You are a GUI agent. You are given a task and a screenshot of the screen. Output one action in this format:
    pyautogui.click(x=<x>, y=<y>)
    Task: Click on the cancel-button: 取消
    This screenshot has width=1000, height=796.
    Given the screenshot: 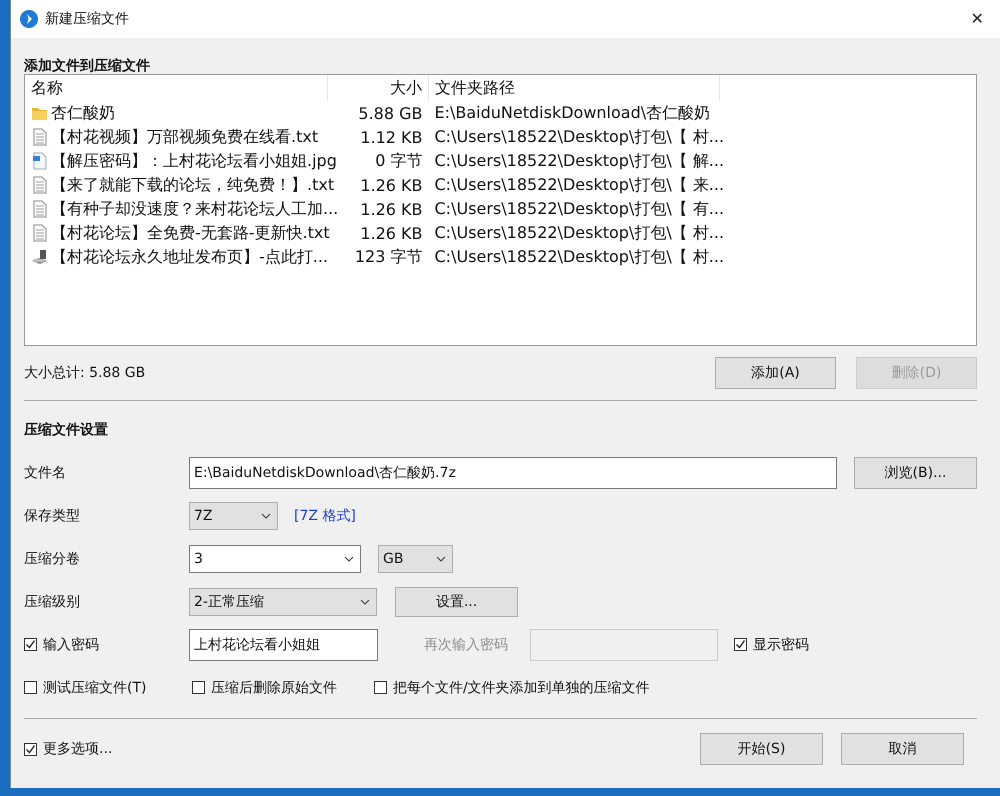 What is the action you would take?
    pyautogui.click(x=902, y=749)
    